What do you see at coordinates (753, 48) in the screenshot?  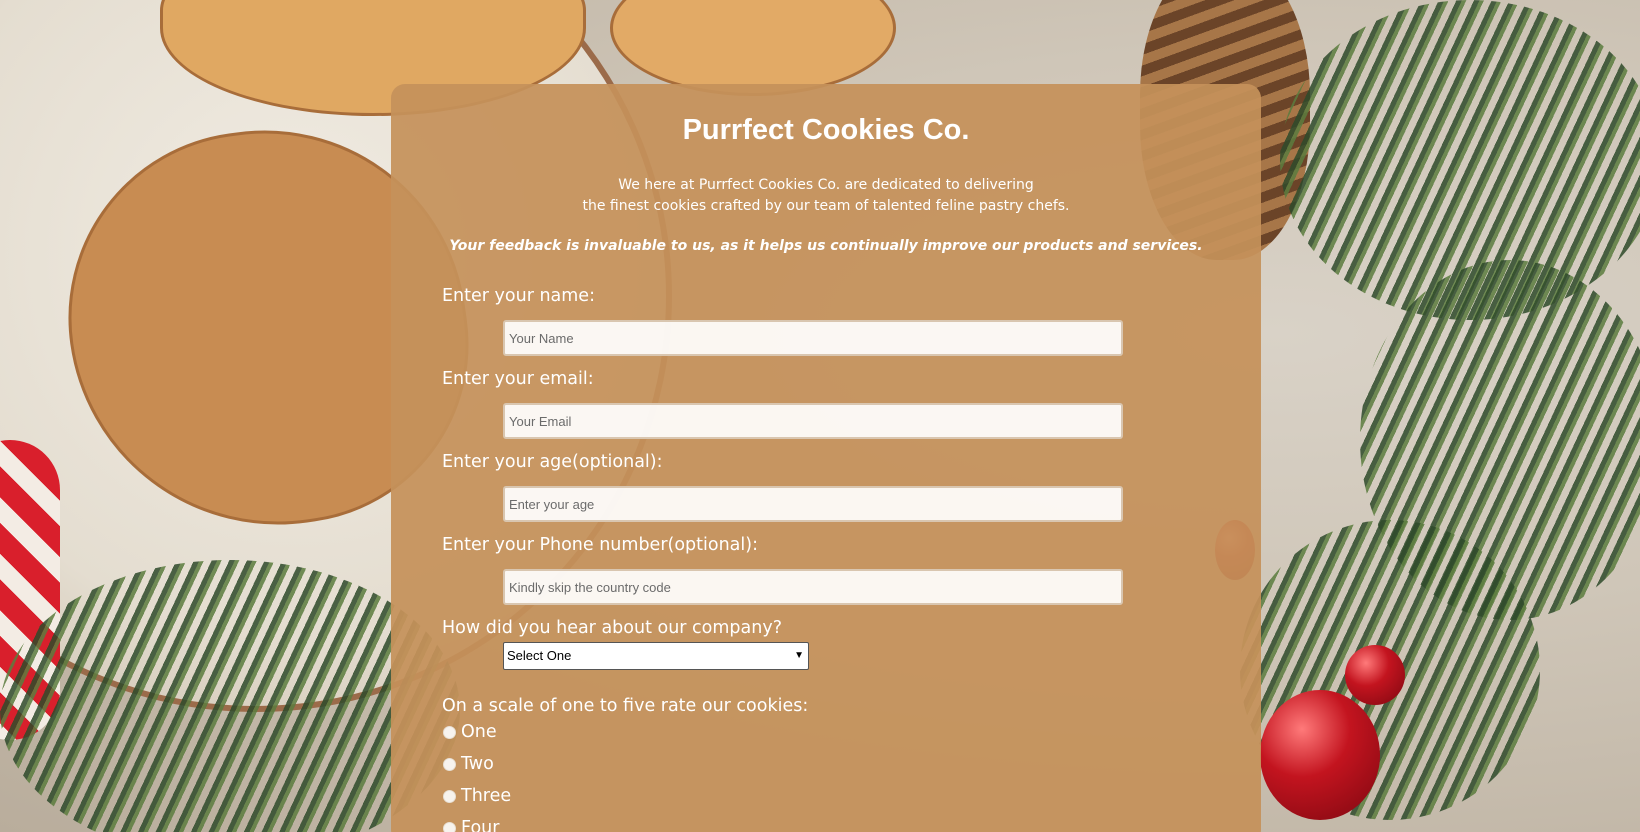 I see `heart-cookie-image` at bounding box center [753, 48].